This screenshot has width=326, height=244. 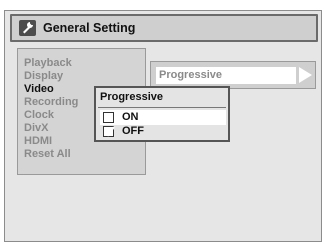 I want to click on wrench-icon, so click(x=27, y=28).